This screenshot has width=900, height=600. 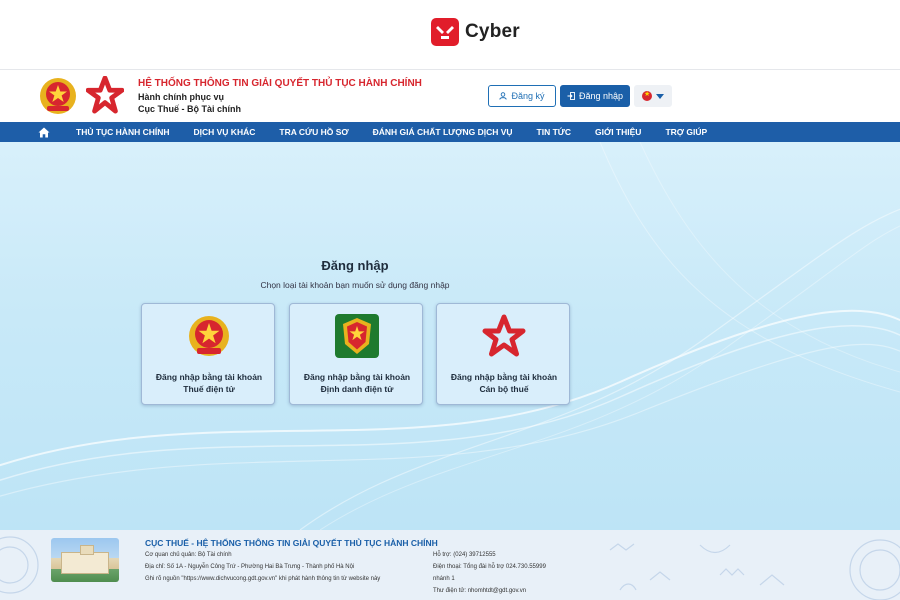 I want to click on card-label-type: Định danh điện tử, so click(x=357, y=389).